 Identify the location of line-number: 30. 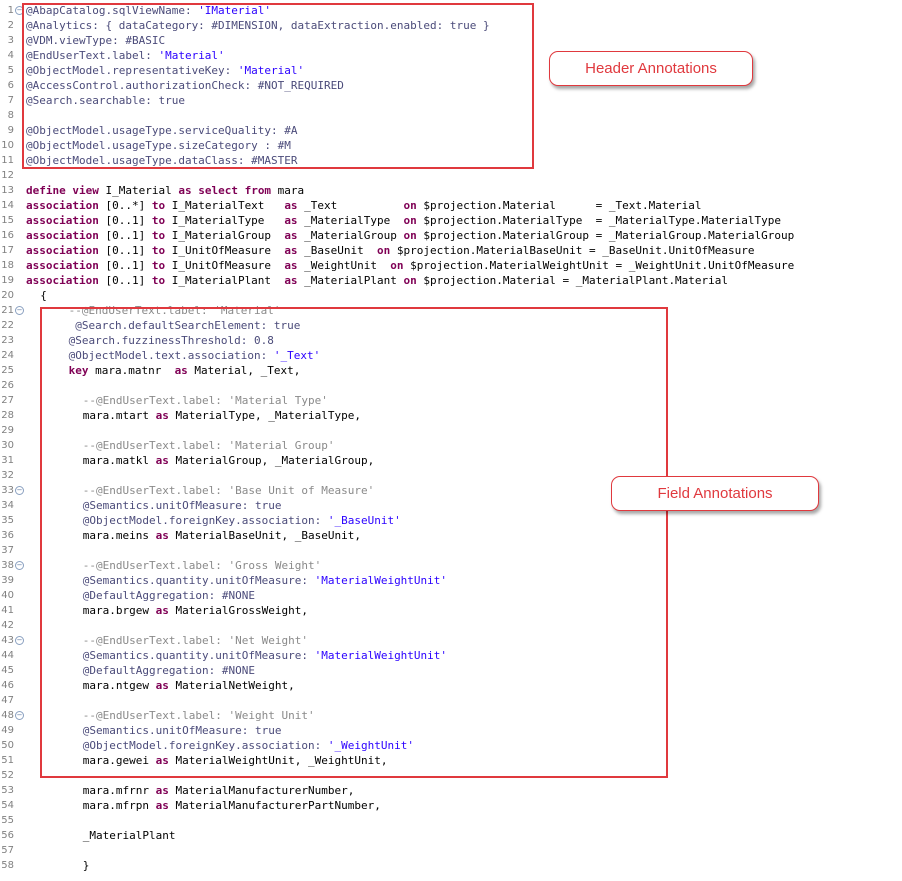
(7, 445).